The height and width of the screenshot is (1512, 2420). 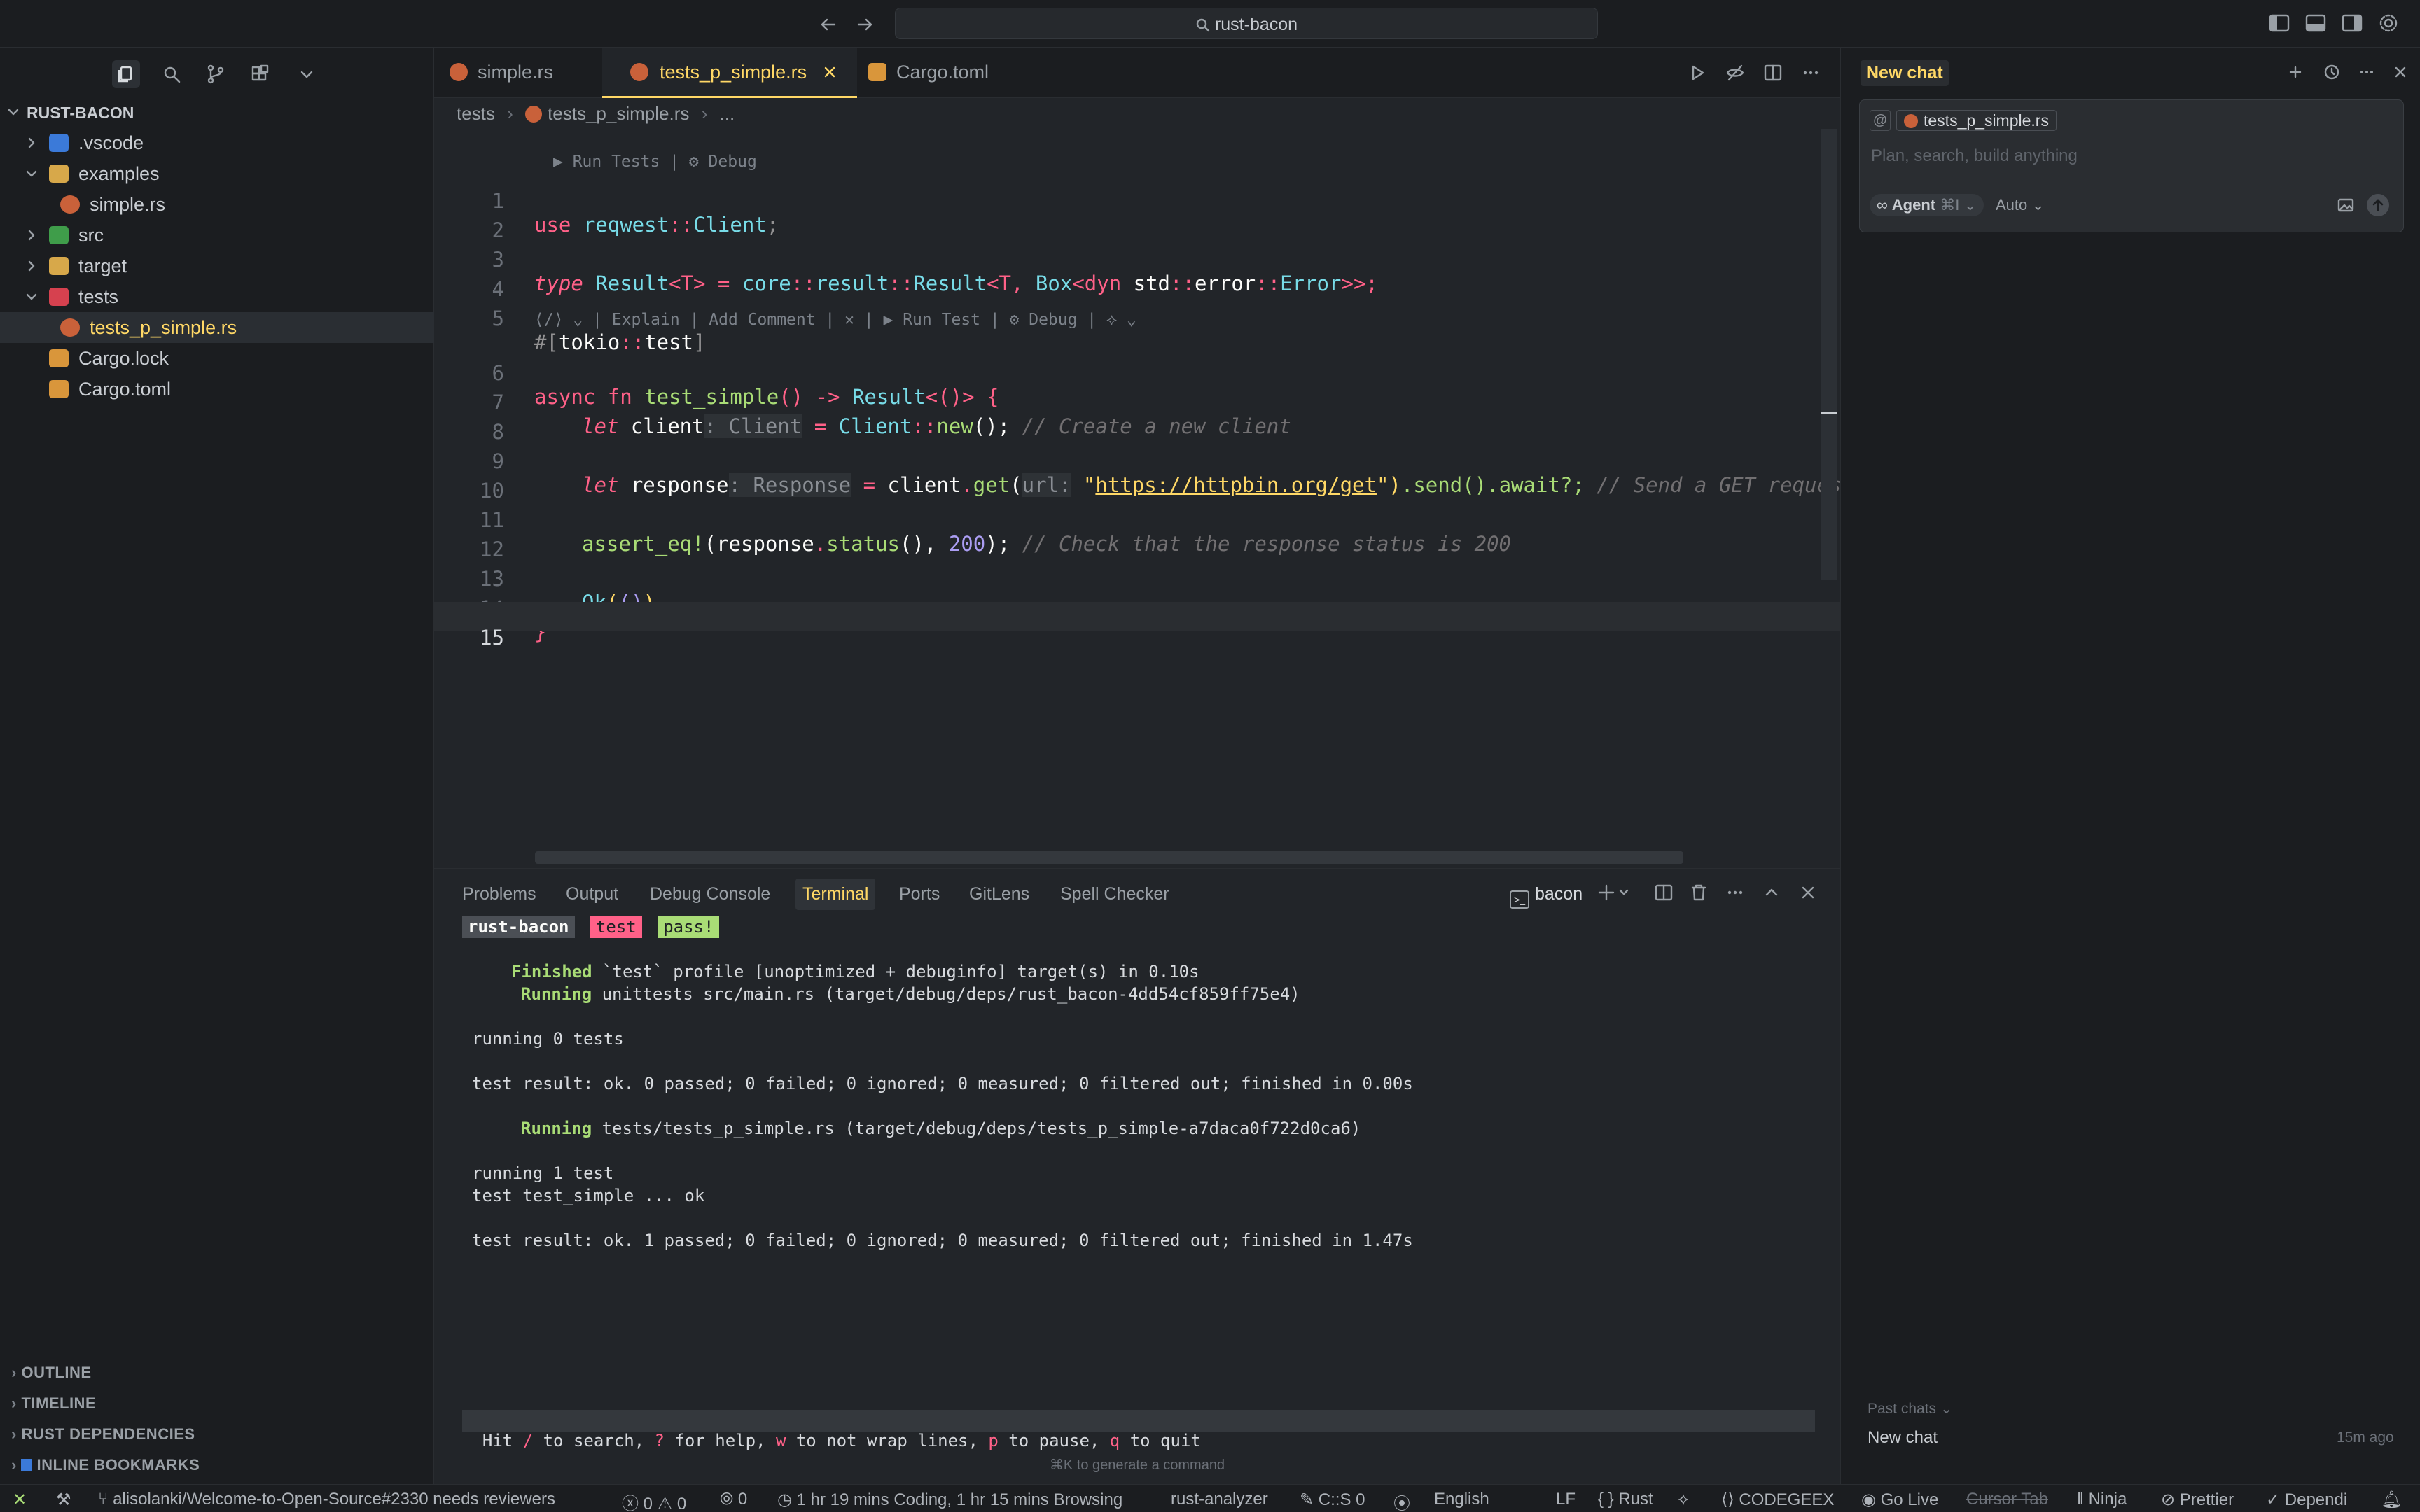 I want to click on editor-vertical-scrollbar, so click(x=1829, y=354).